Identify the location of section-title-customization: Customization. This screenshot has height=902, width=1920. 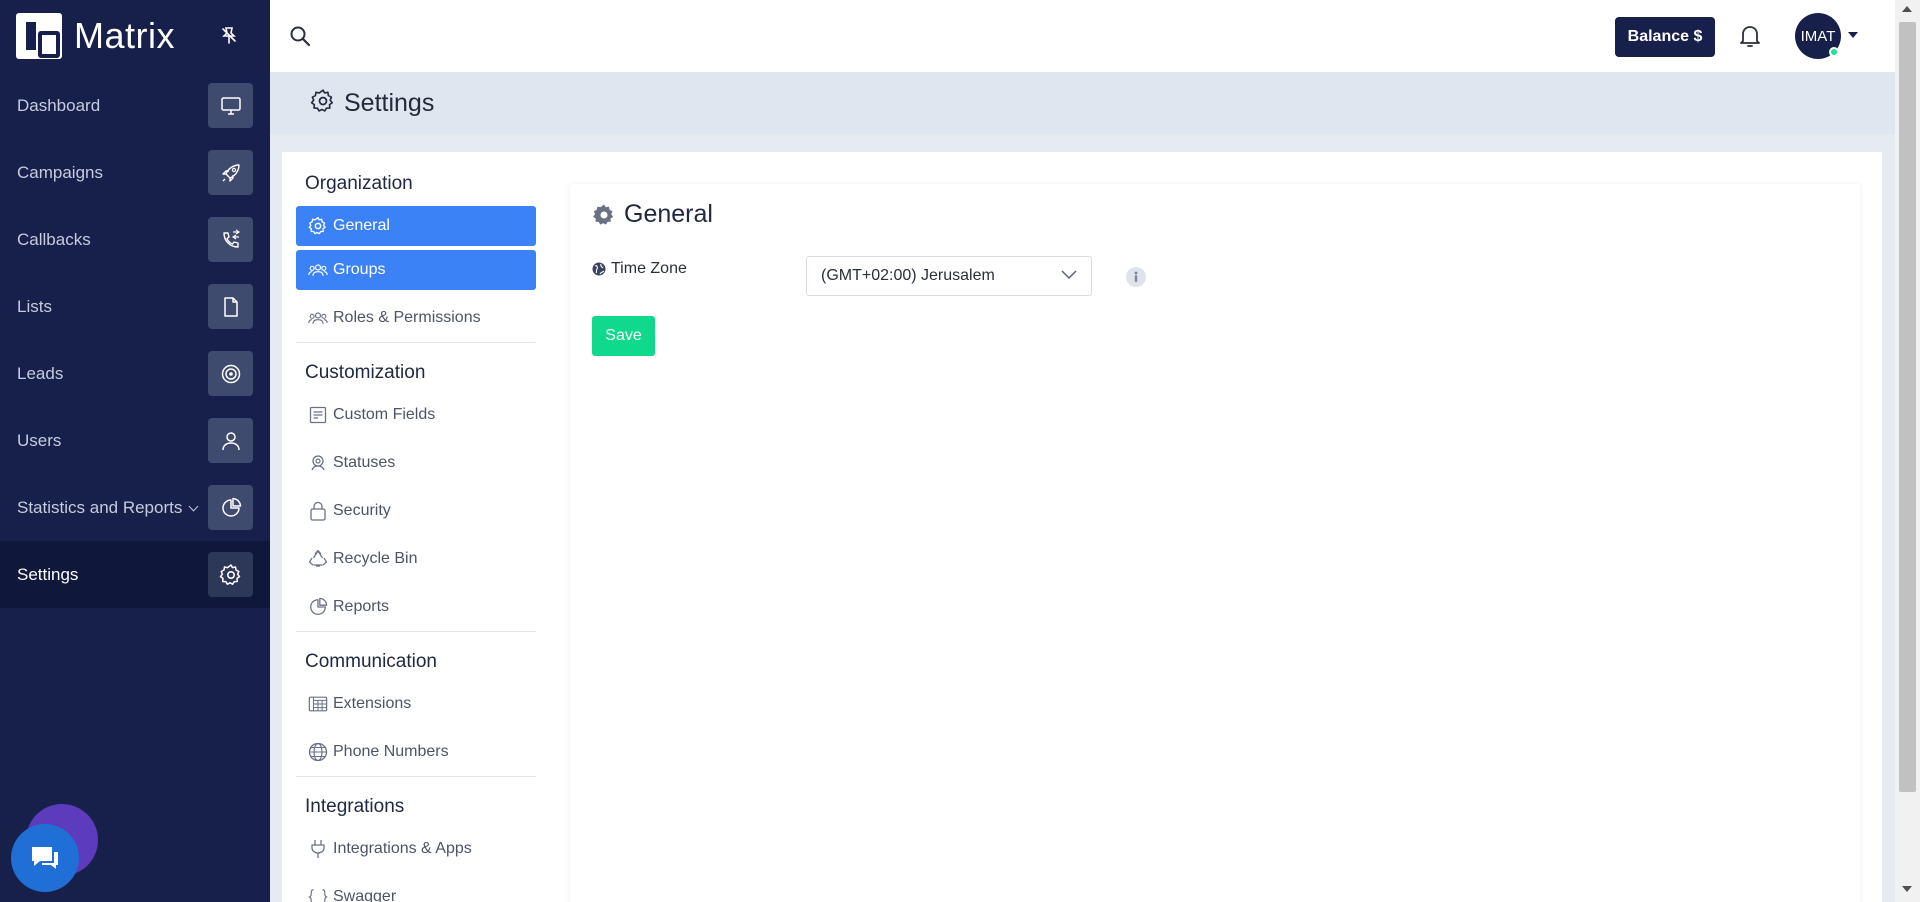
(365, 372).